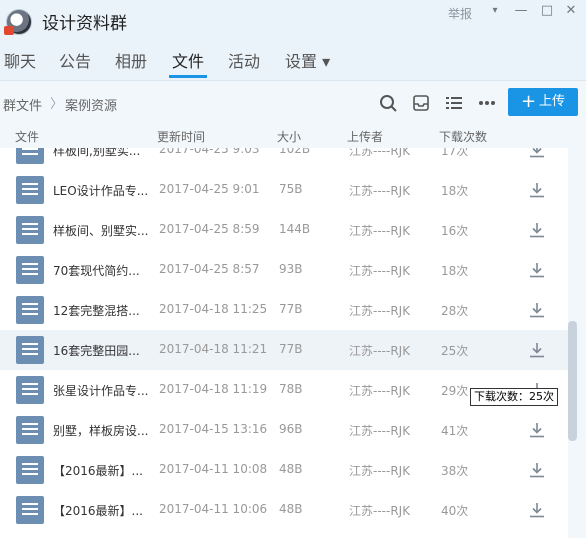 This screenshot has width=586, height=538. What do you see at coordinates (213, 389) in the screenshot?
I see `file-update-time: 2017-04-18 11:19` at bounding box center [213, 389].